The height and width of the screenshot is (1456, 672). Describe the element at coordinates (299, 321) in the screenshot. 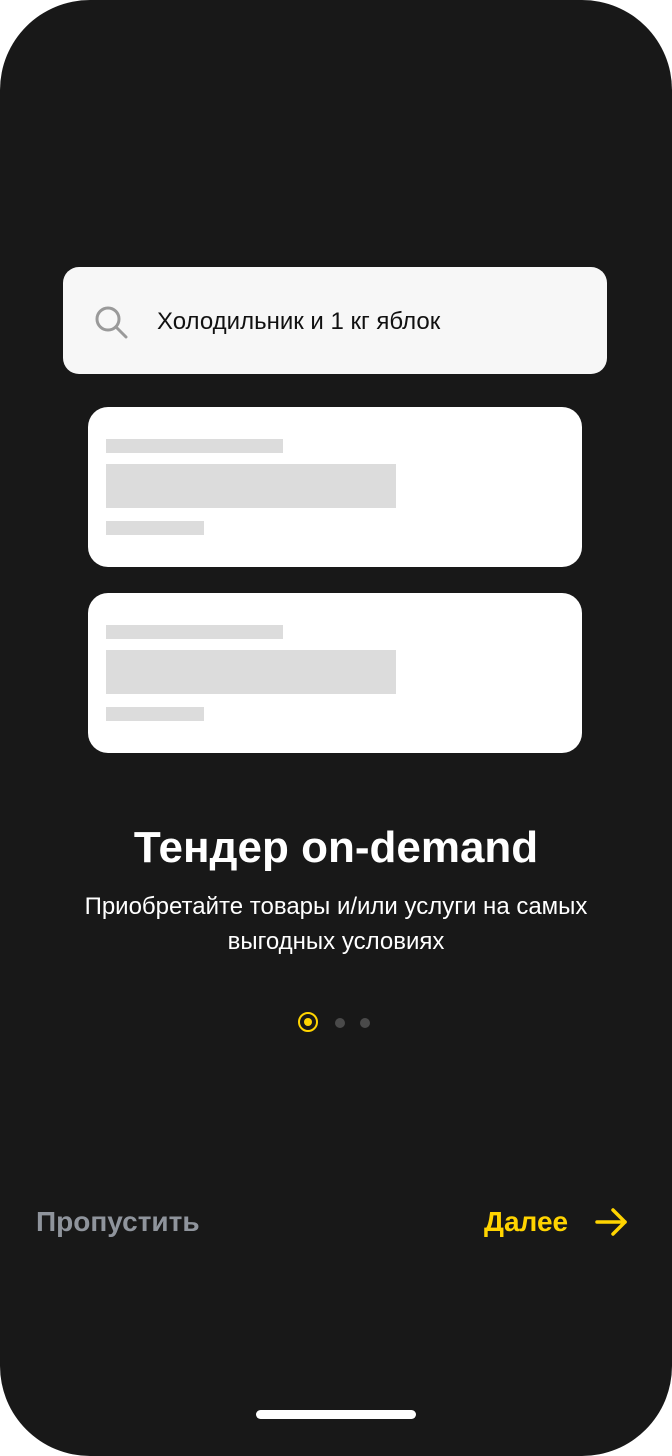

I see `search-query-text: Холодильник и 1 кг яблок` at that location.